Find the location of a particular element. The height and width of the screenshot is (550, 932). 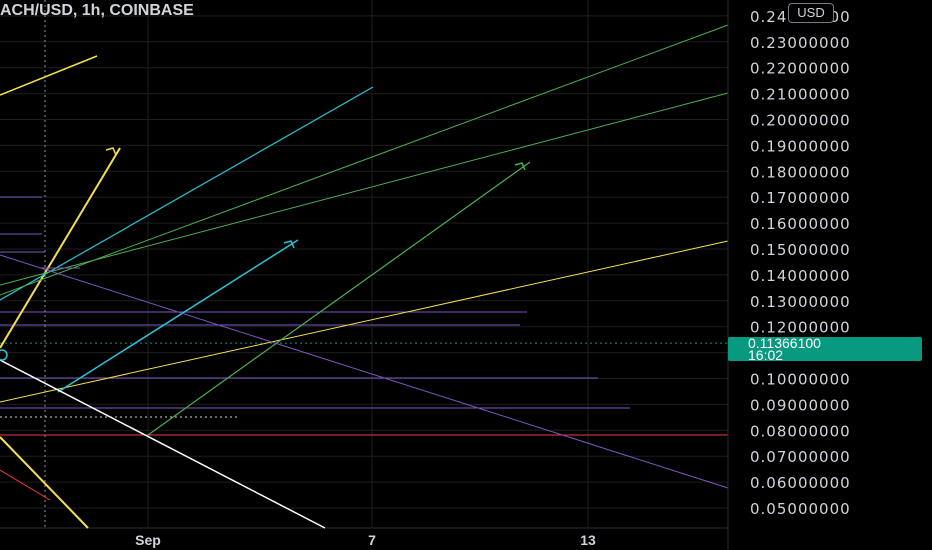

y-tick-label: 0.05000000 is located at coordinates (800, 509).